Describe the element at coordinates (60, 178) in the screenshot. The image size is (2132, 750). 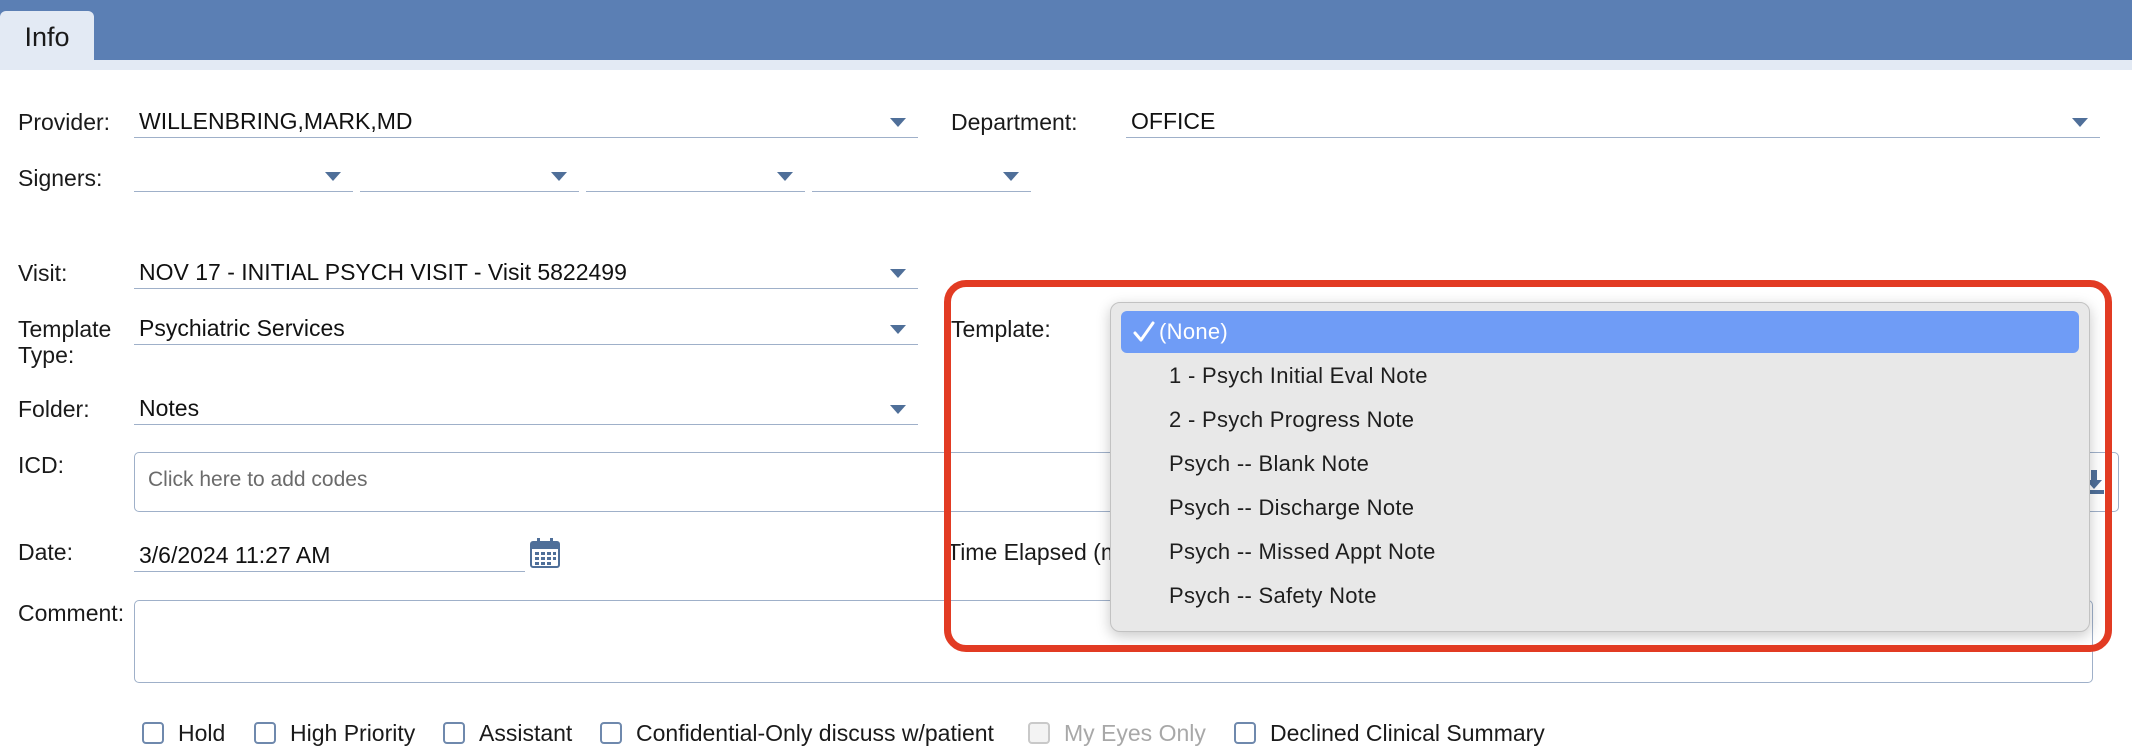
I see `signers-label: Signers:` at that location.